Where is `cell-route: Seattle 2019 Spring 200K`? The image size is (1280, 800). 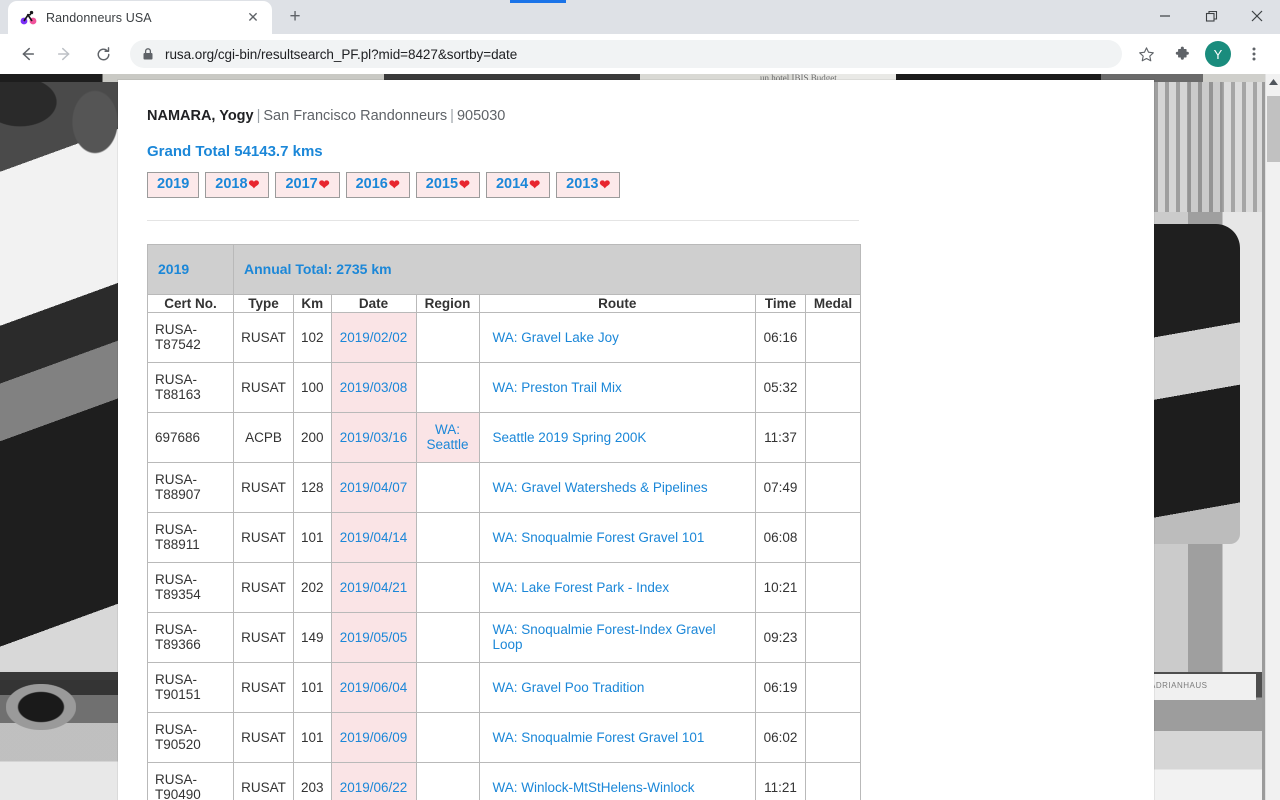 cell-route: Seattle 2019 Spring 200K is located at coordinates (617, 437).